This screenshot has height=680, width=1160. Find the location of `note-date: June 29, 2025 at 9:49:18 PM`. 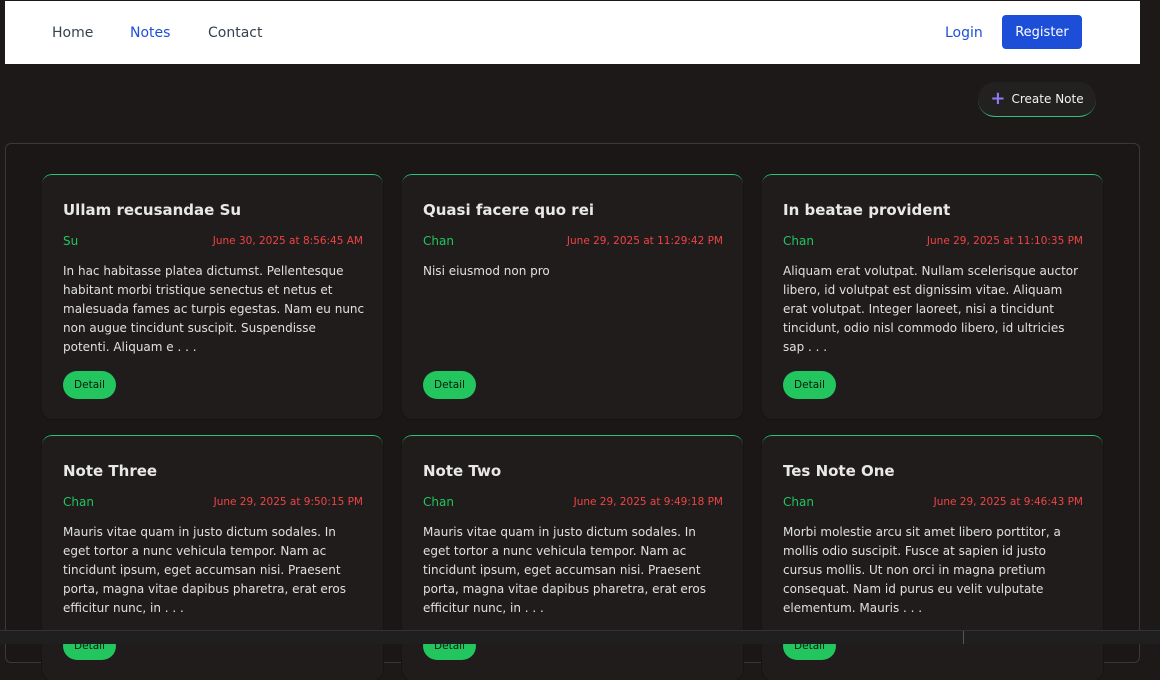

note-date: June 29, 2025 at 9:49:18 PM is located at coordinates (648, 502).